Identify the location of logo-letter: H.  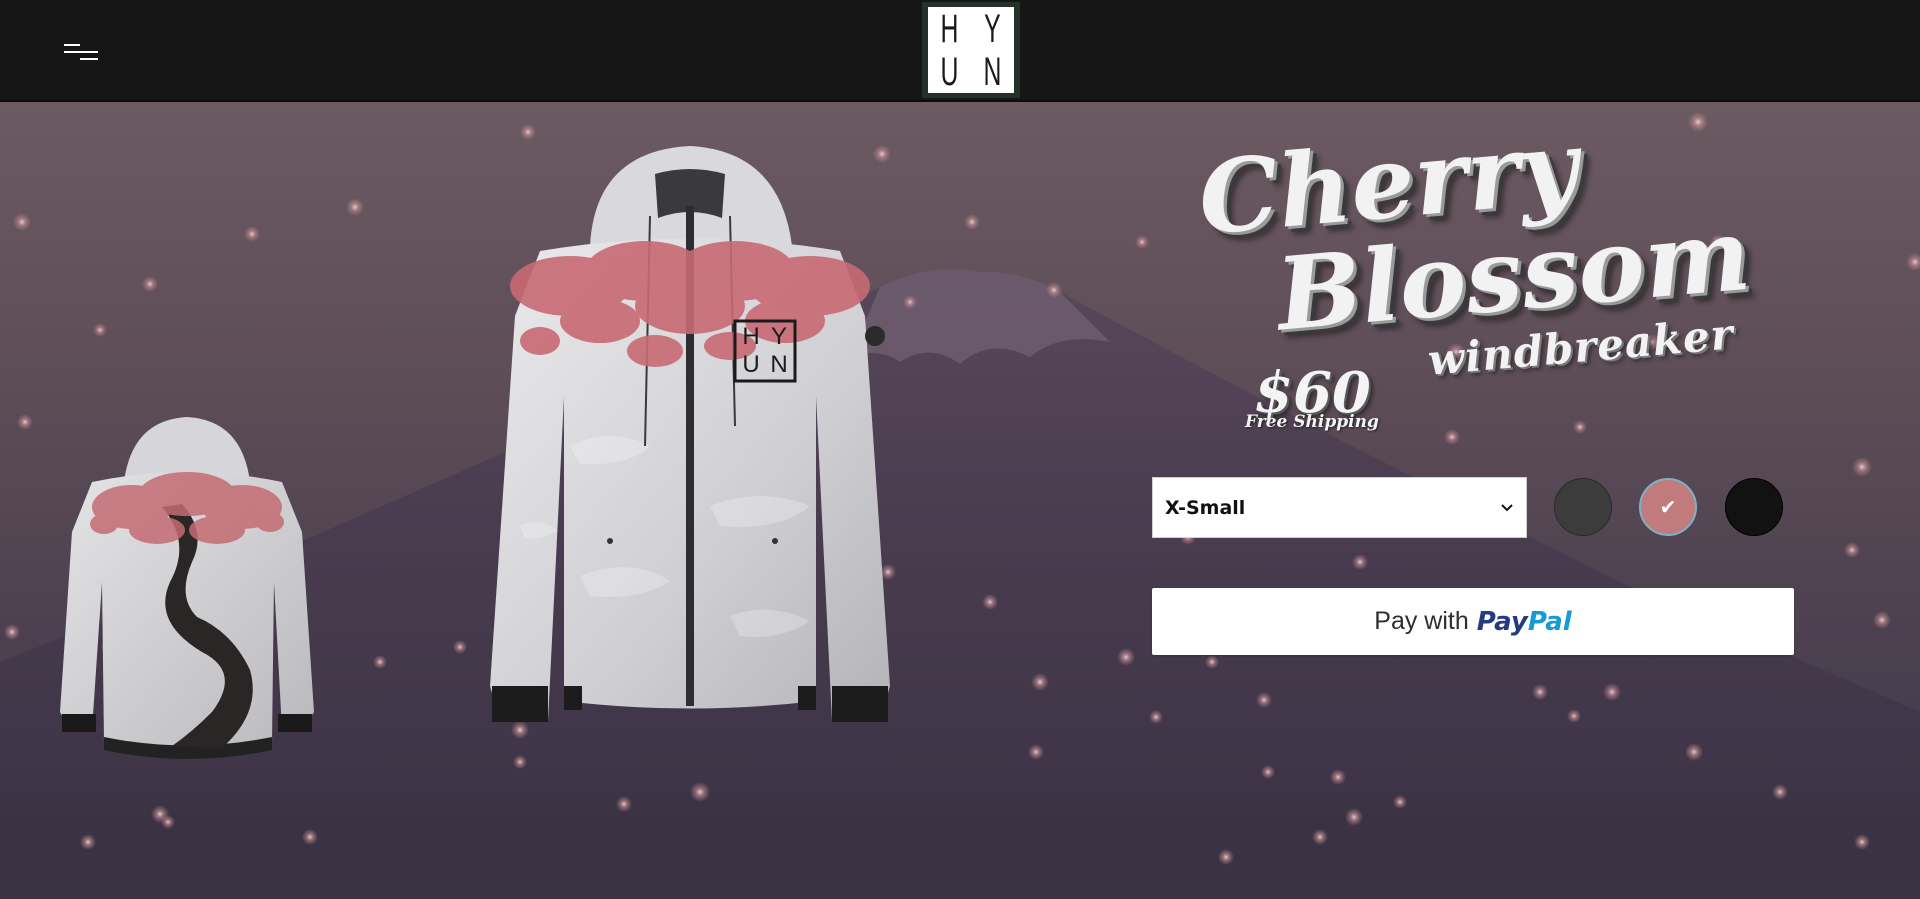
(949, 28).